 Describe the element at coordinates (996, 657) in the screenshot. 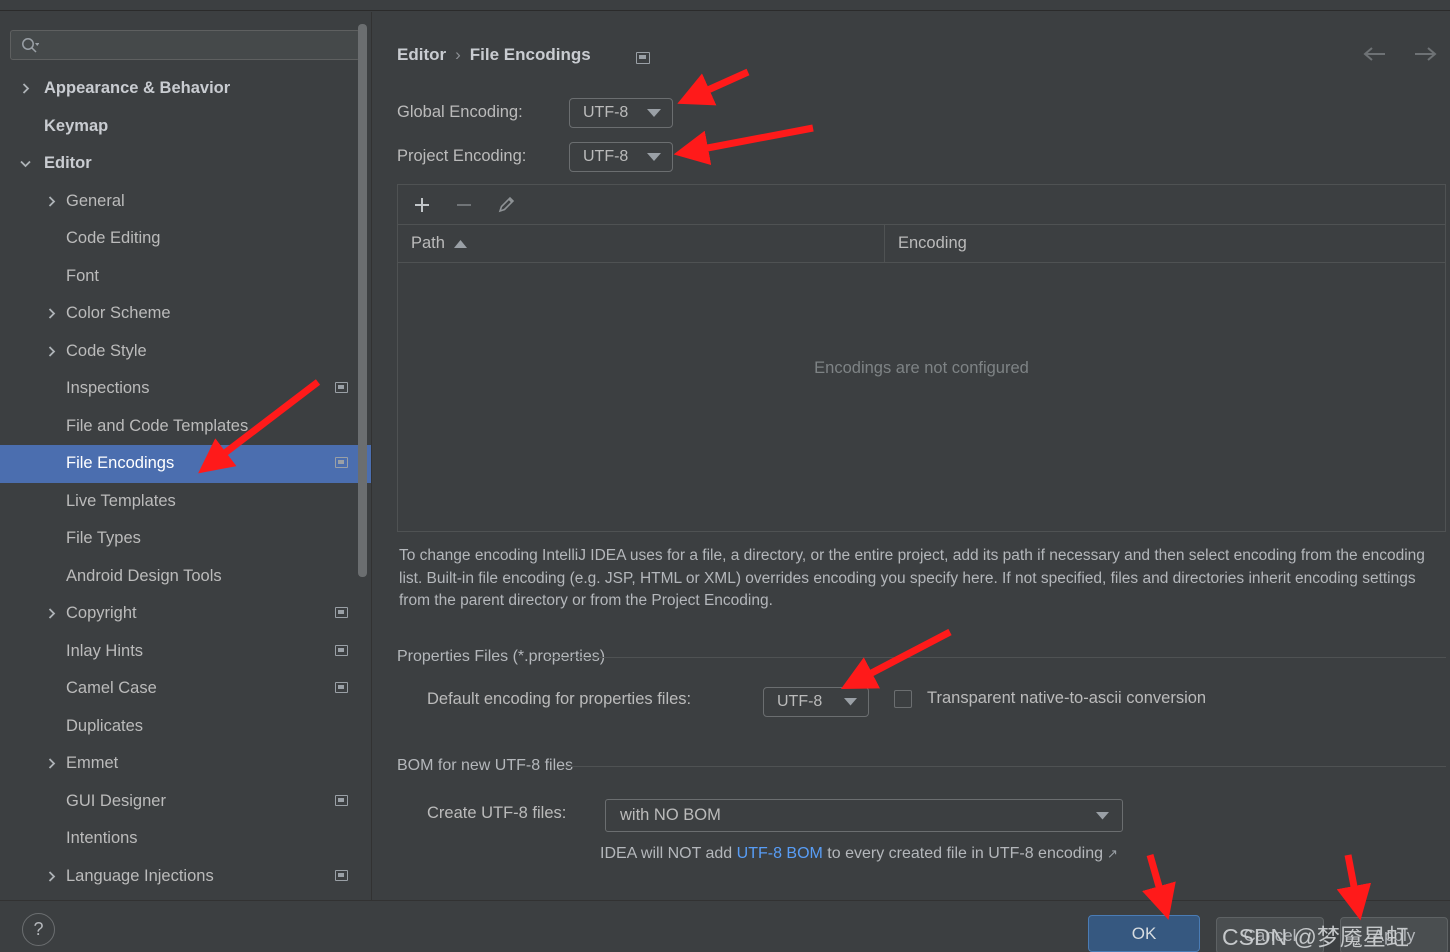

I see `properties-group-divider` at that location.